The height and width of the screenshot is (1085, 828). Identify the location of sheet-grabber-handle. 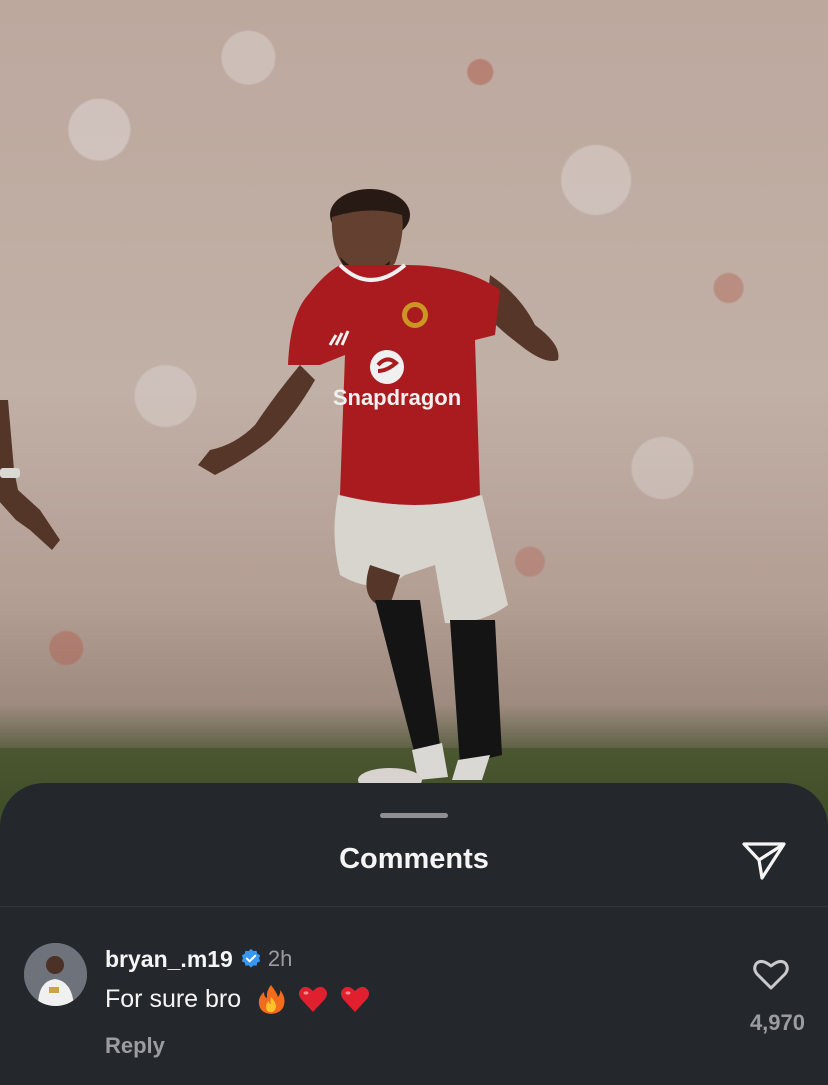
(414, 815).